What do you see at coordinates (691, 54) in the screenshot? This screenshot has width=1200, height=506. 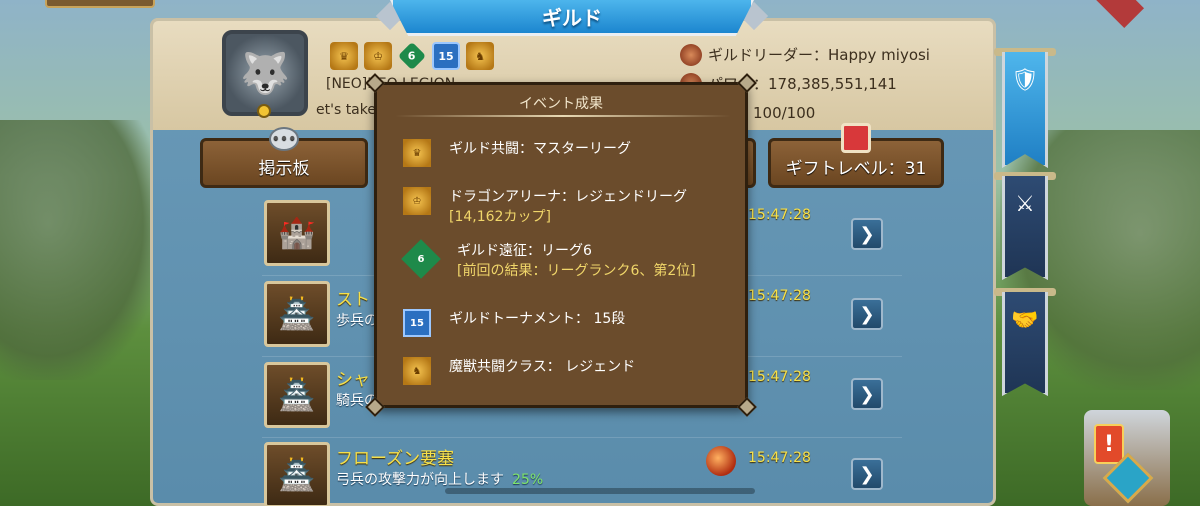 I see `leader-icon` at bounding box center [691, 54].